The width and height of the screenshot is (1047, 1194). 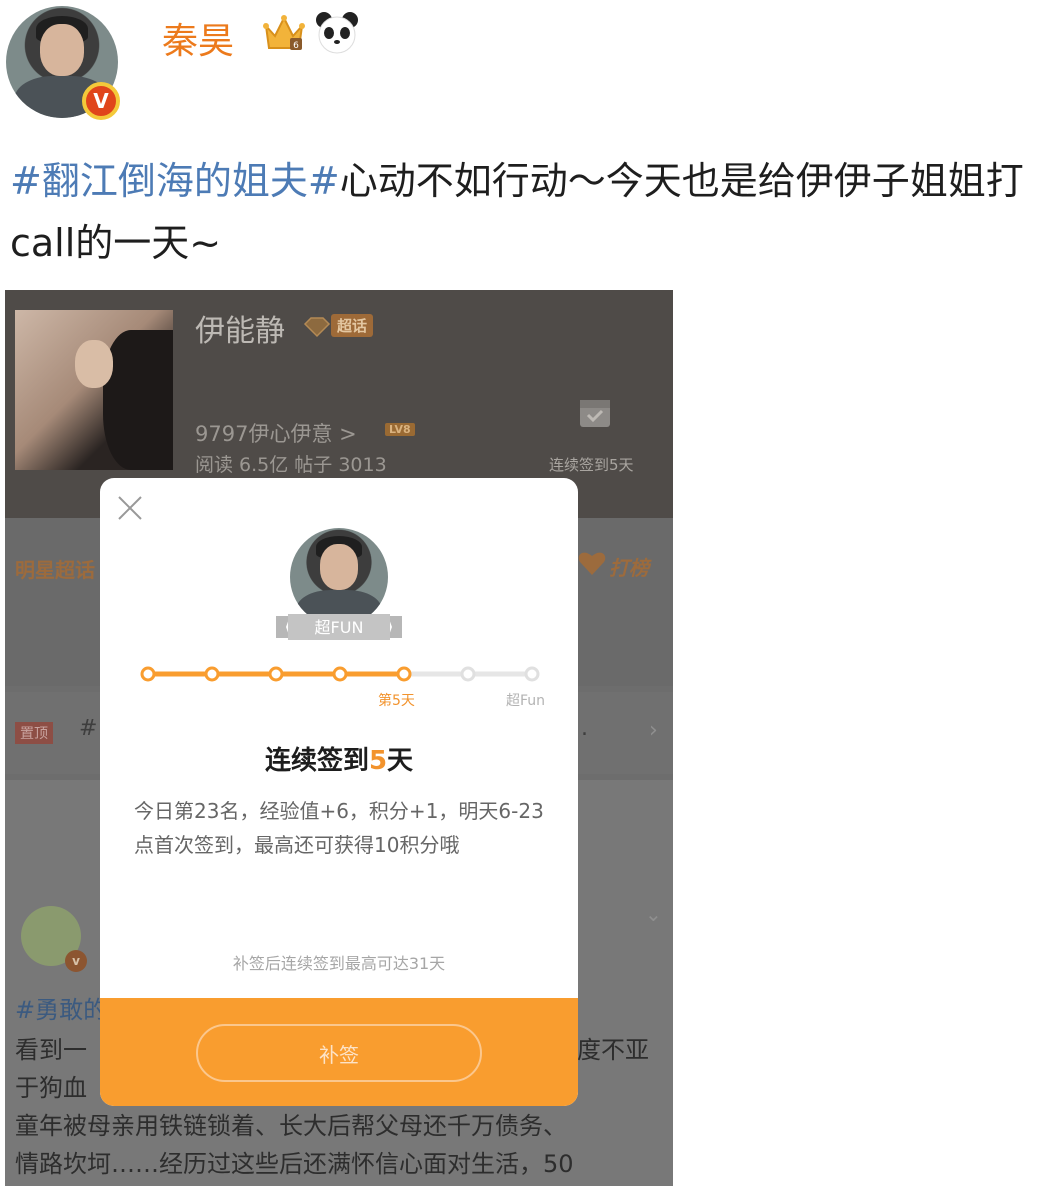 I want to click on panda-icon, so click(x=337, y=33).